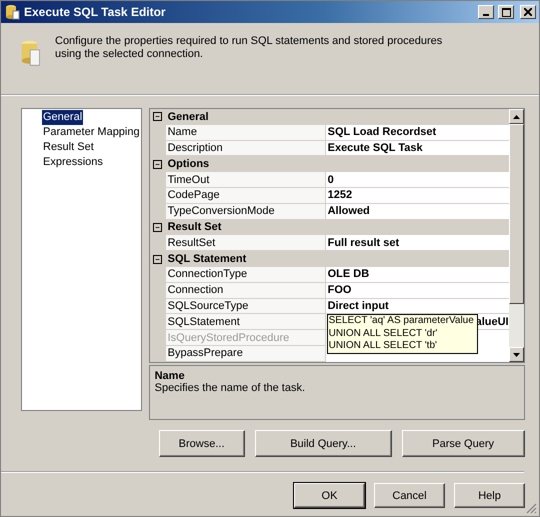  Describe the element at coordinates (531, 508) in the screenshot. I see `resize-grip-icon` at that location.